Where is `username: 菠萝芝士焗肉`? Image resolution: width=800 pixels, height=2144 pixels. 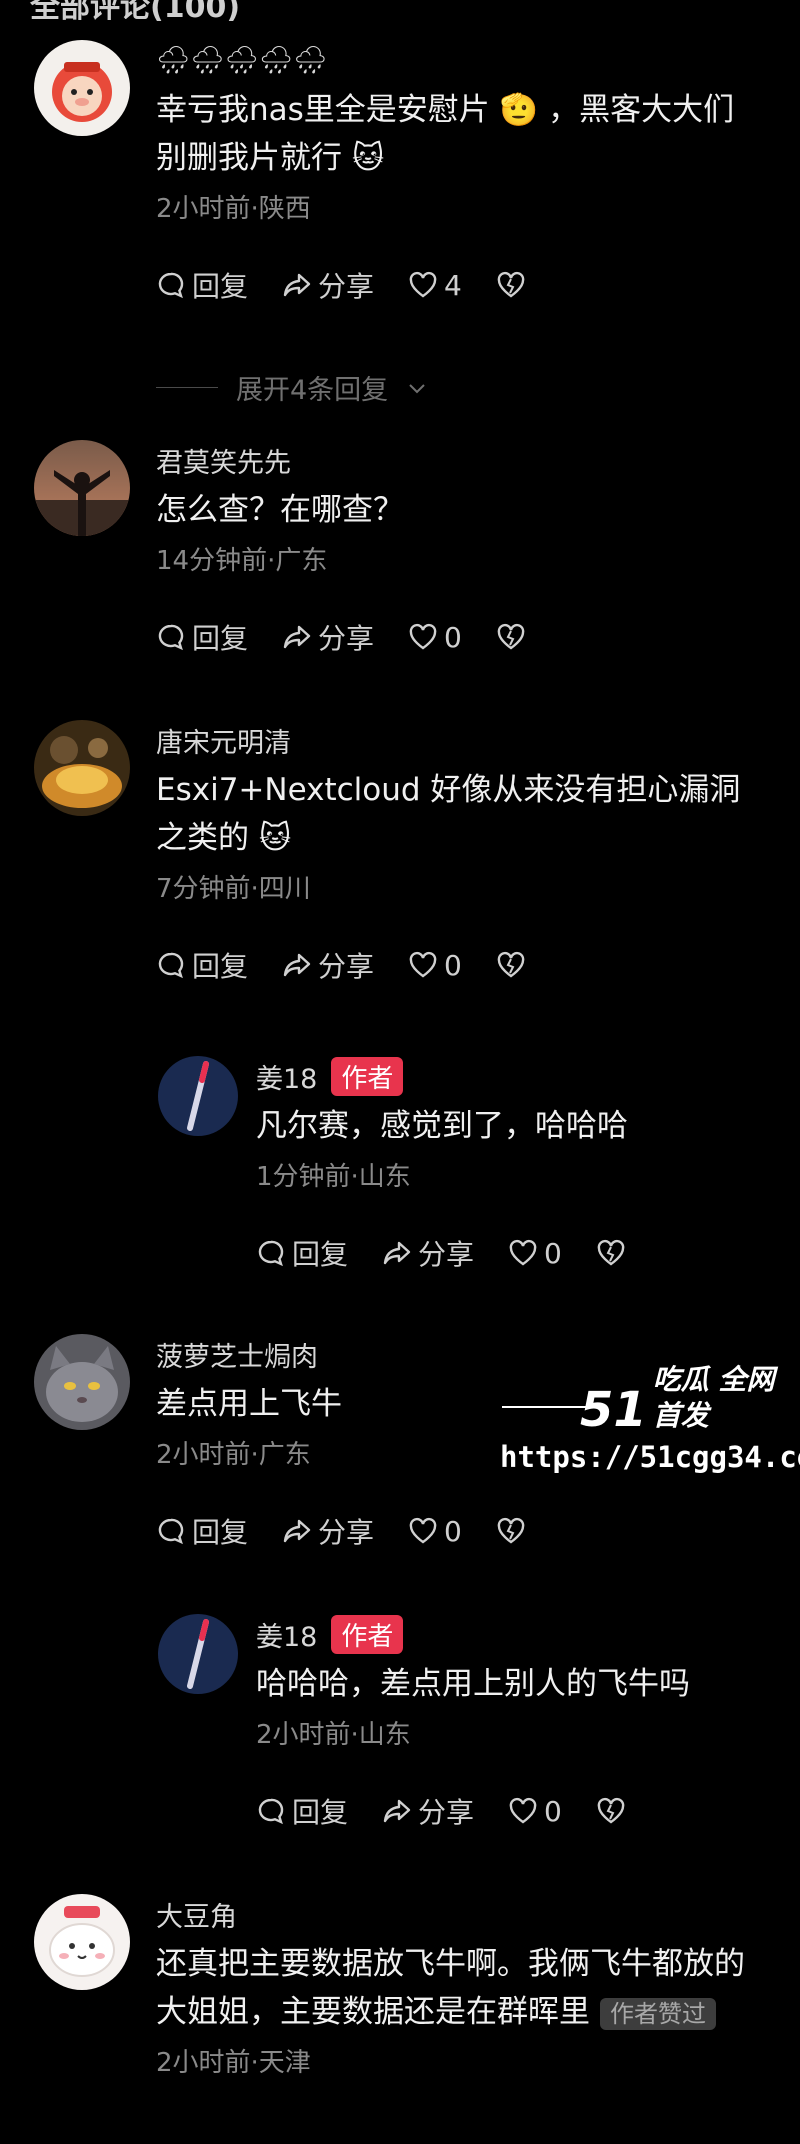 username: 菠萝芝士焗肉 is located at coordinates (237, 1354).